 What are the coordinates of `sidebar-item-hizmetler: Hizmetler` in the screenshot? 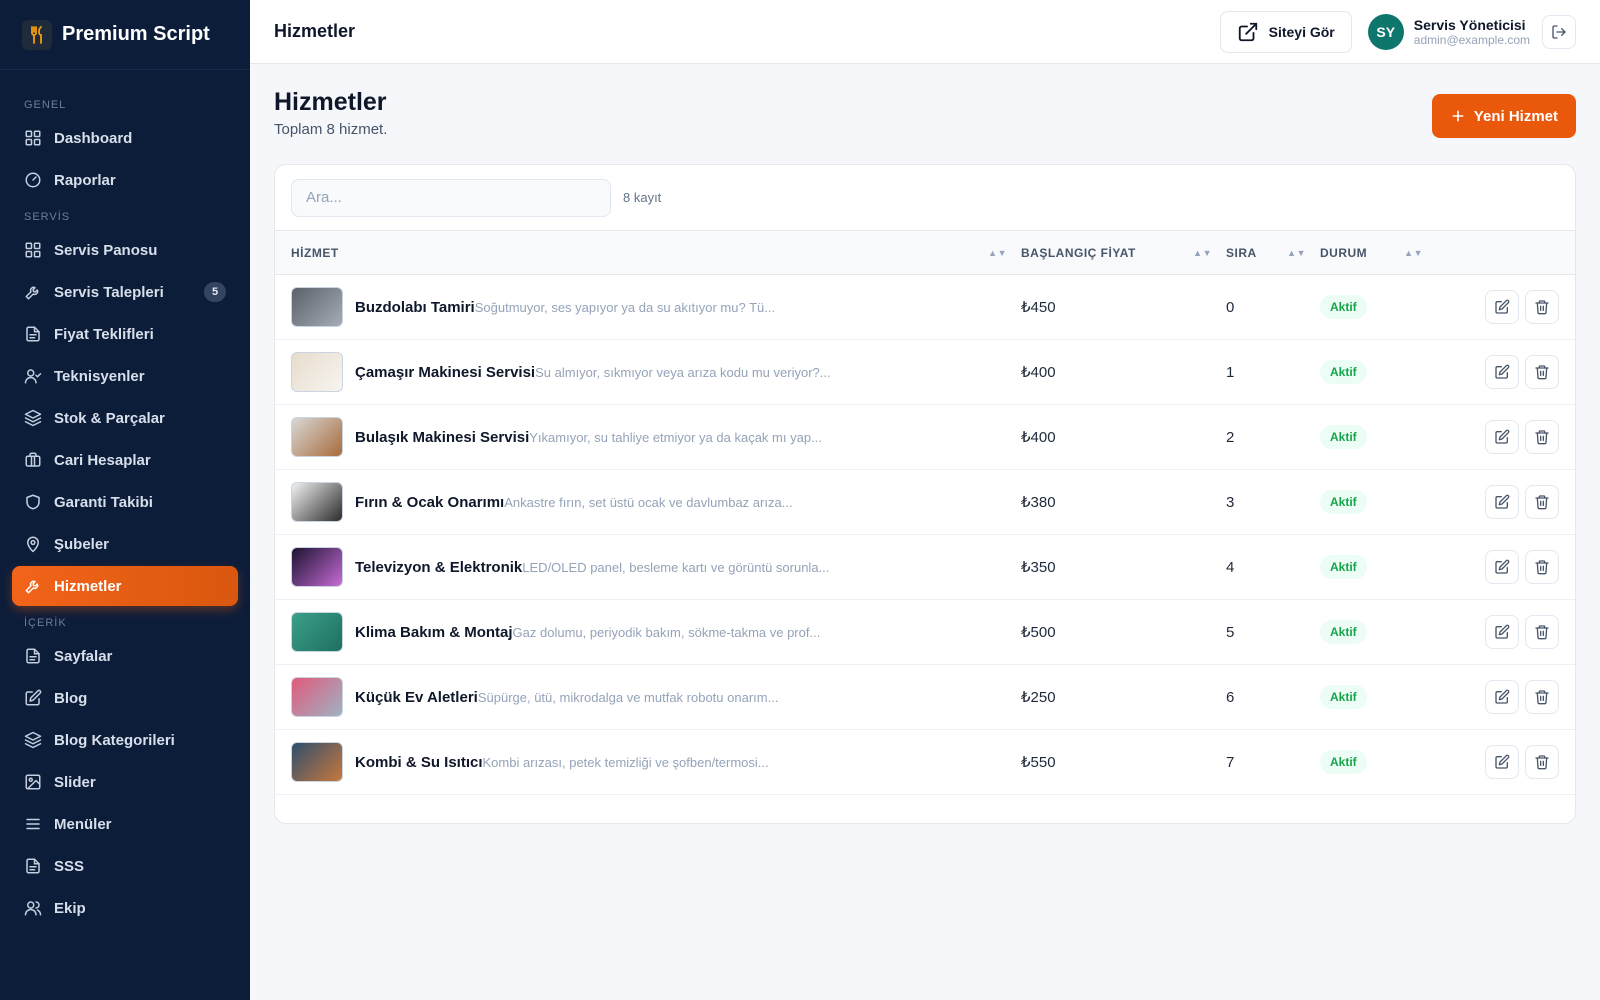 It's located at (125, 586).